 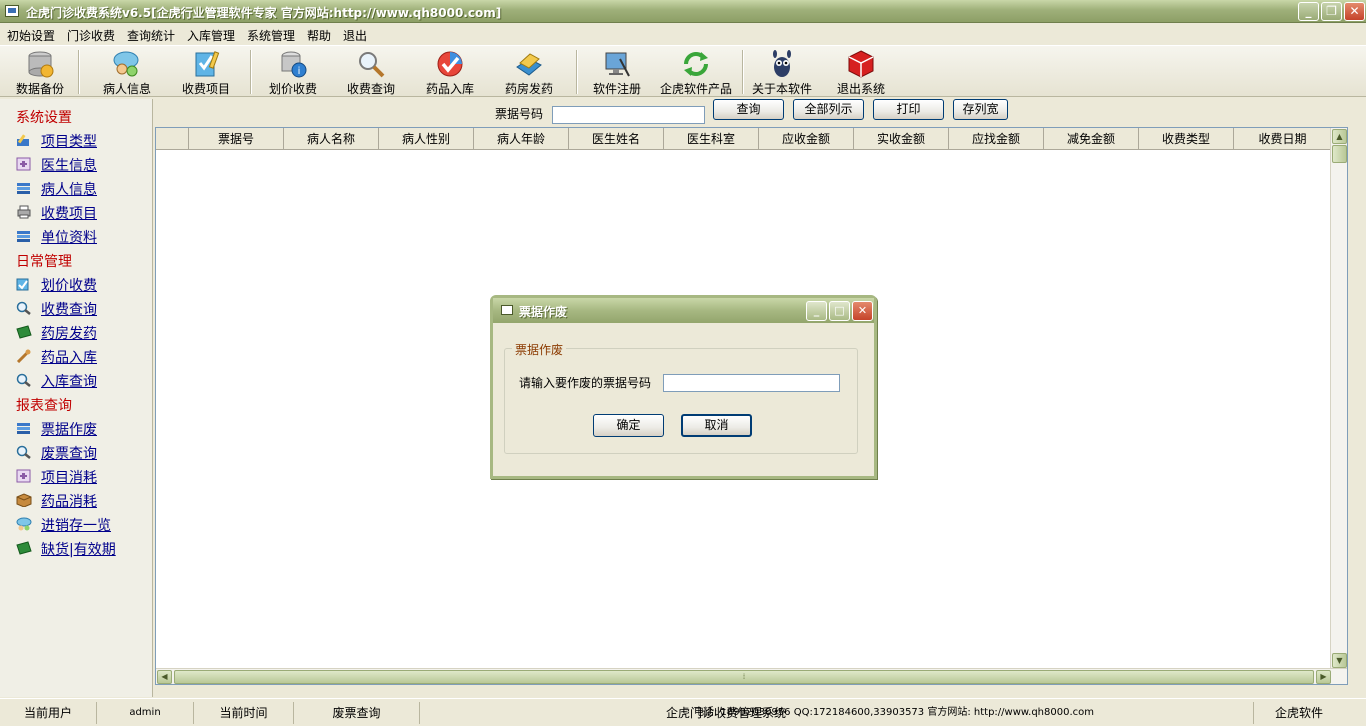 What do you see at coordinates (450, 71) in the screenshot?
I see `toolbar-drug-stock-in-button: 药品入库` at bounding box center [450, 71].